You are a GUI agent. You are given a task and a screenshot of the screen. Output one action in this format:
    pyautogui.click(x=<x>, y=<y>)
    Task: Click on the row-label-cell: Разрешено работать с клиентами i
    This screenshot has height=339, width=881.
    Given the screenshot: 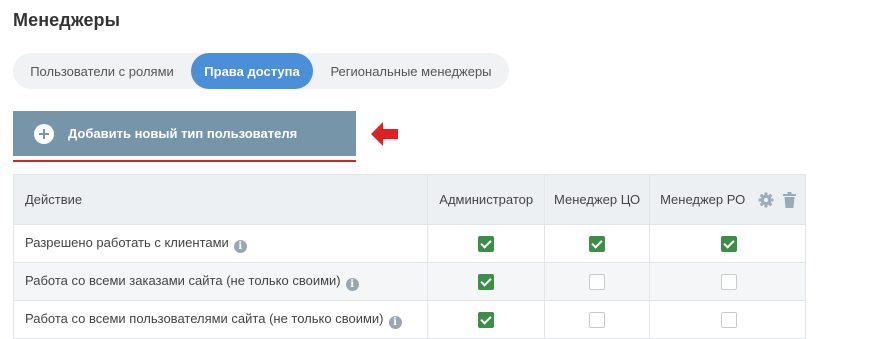 What is the action you would take?
    pyautogui.click(x=220, y=243)
    